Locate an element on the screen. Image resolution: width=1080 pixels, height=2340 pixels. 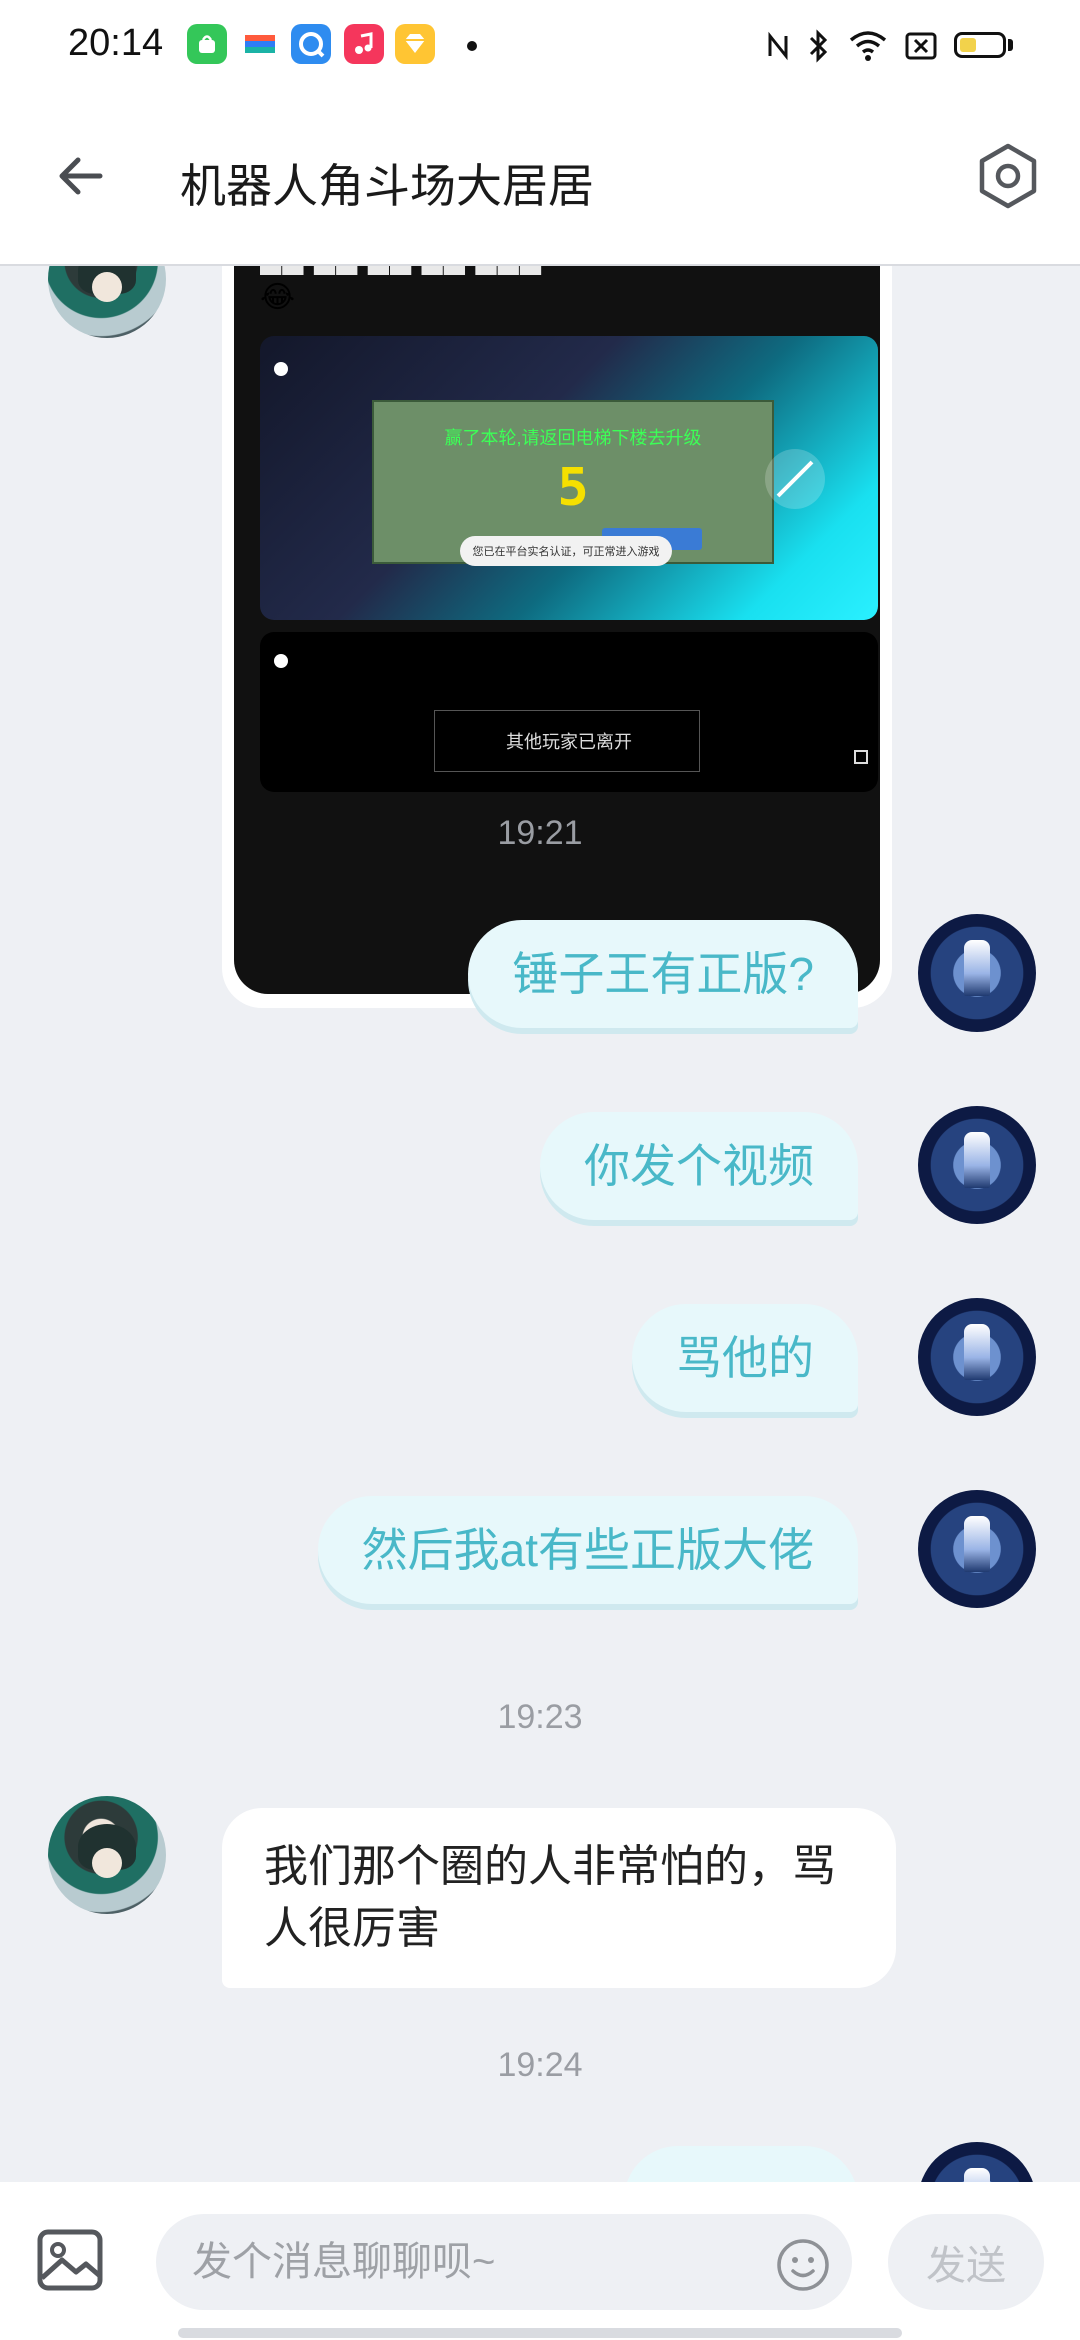
incoming-message: 我们那个圈的人非常怕的，骂人很厉害 is located at coordinates (559, 1898).